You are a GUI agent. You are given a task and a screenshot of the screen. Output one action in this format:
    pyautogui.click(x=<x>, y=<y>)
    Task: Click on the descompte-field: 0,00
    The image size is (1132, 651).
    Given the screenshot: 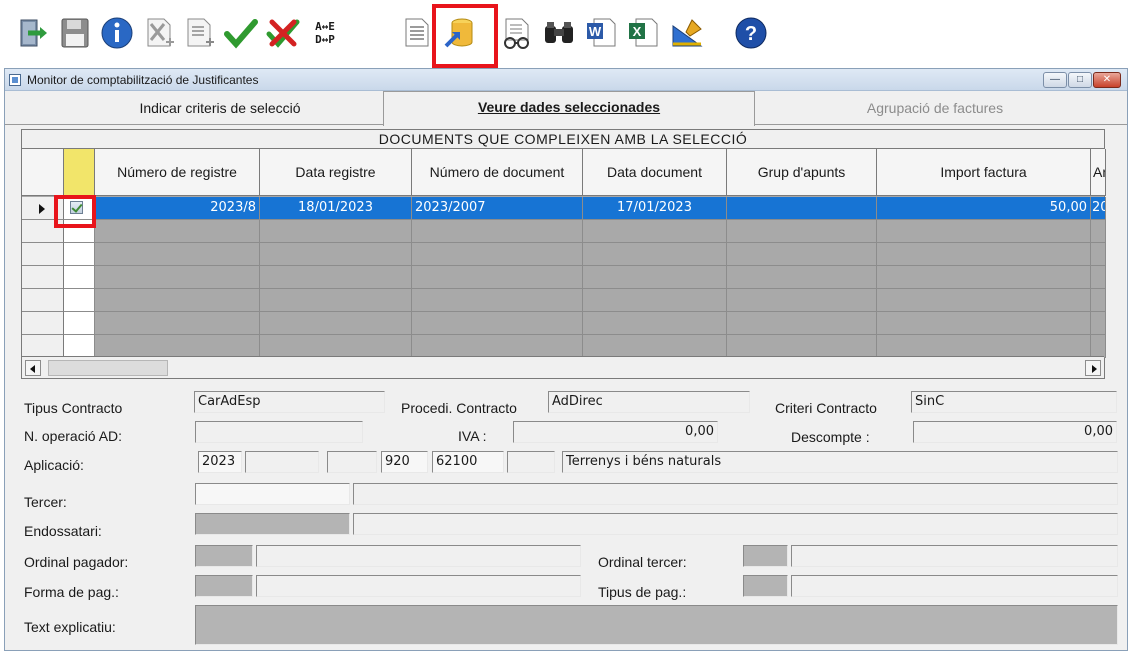 What is the action you would take?
    pyautogui.click(x=1015, y=432)
    